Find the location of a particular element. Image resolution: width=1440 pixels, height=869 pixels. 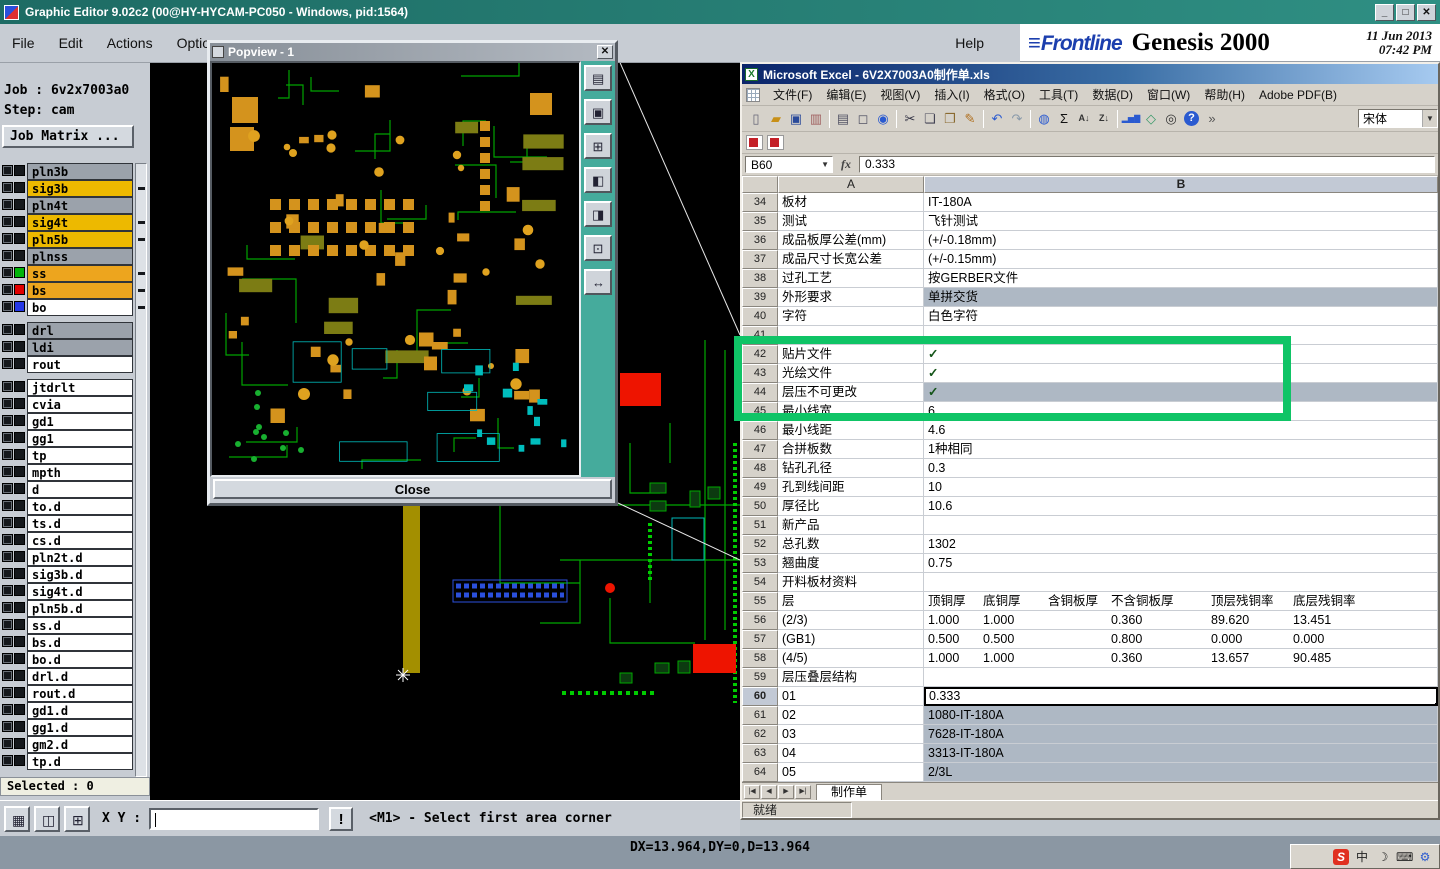

row-header-55: 55 is located at coordinates (760, 601).